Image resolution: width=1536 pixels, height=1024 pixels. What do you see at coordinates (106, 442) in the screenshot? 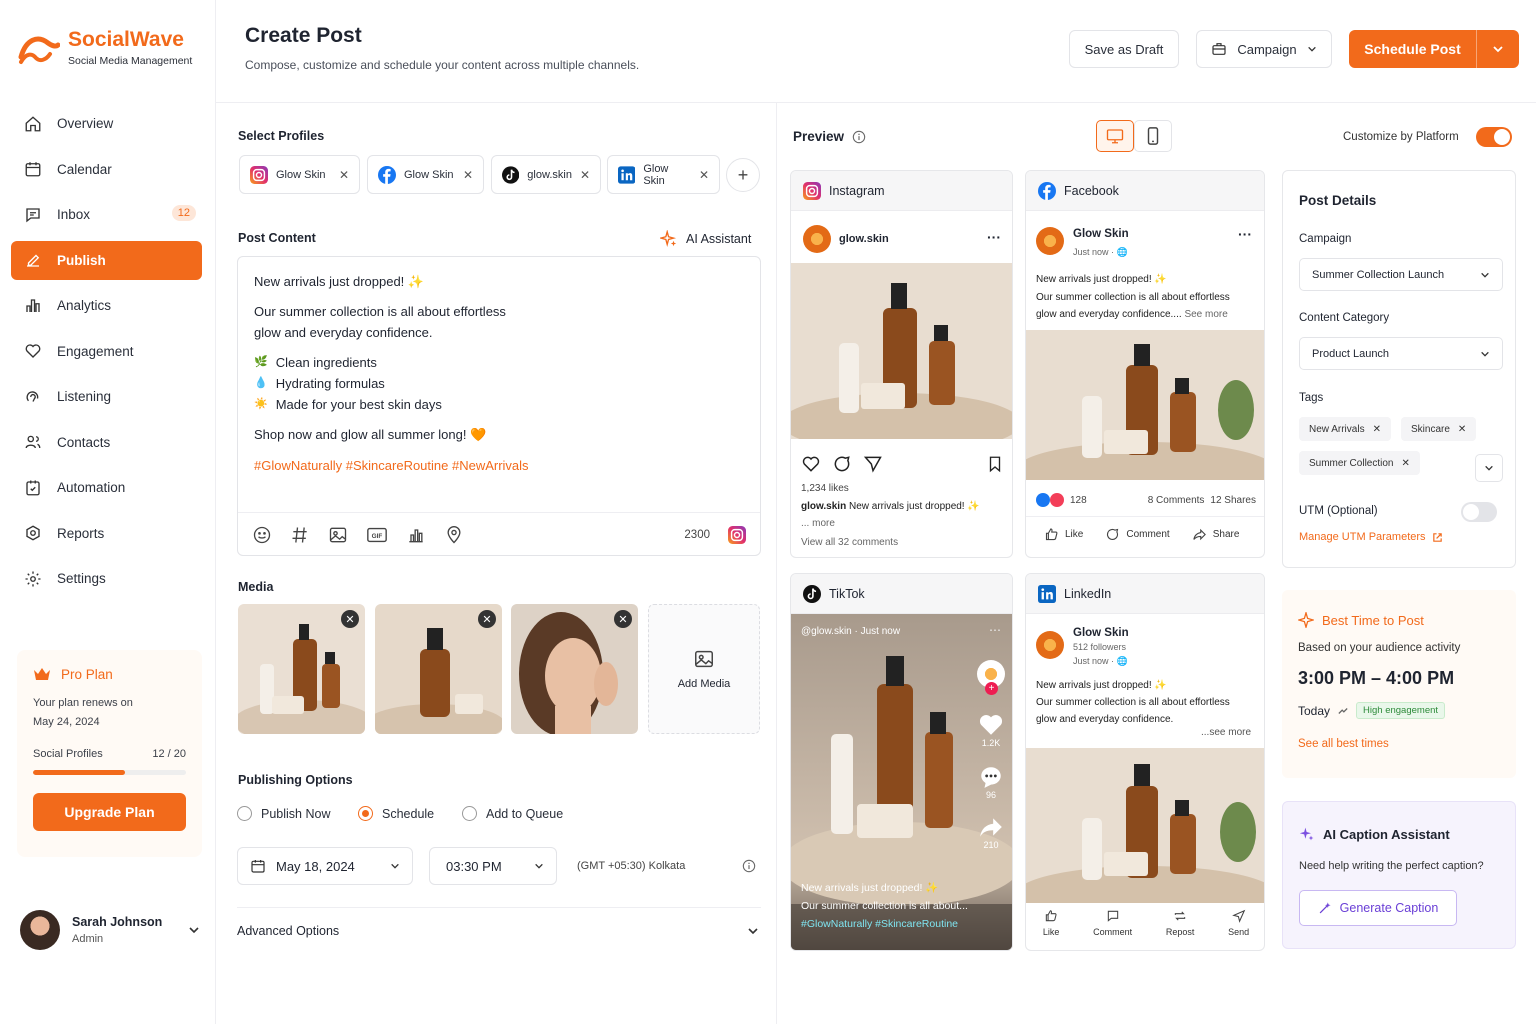
I see `sidebar-item-contacts: Contacts` at bounding box center [106, 442].